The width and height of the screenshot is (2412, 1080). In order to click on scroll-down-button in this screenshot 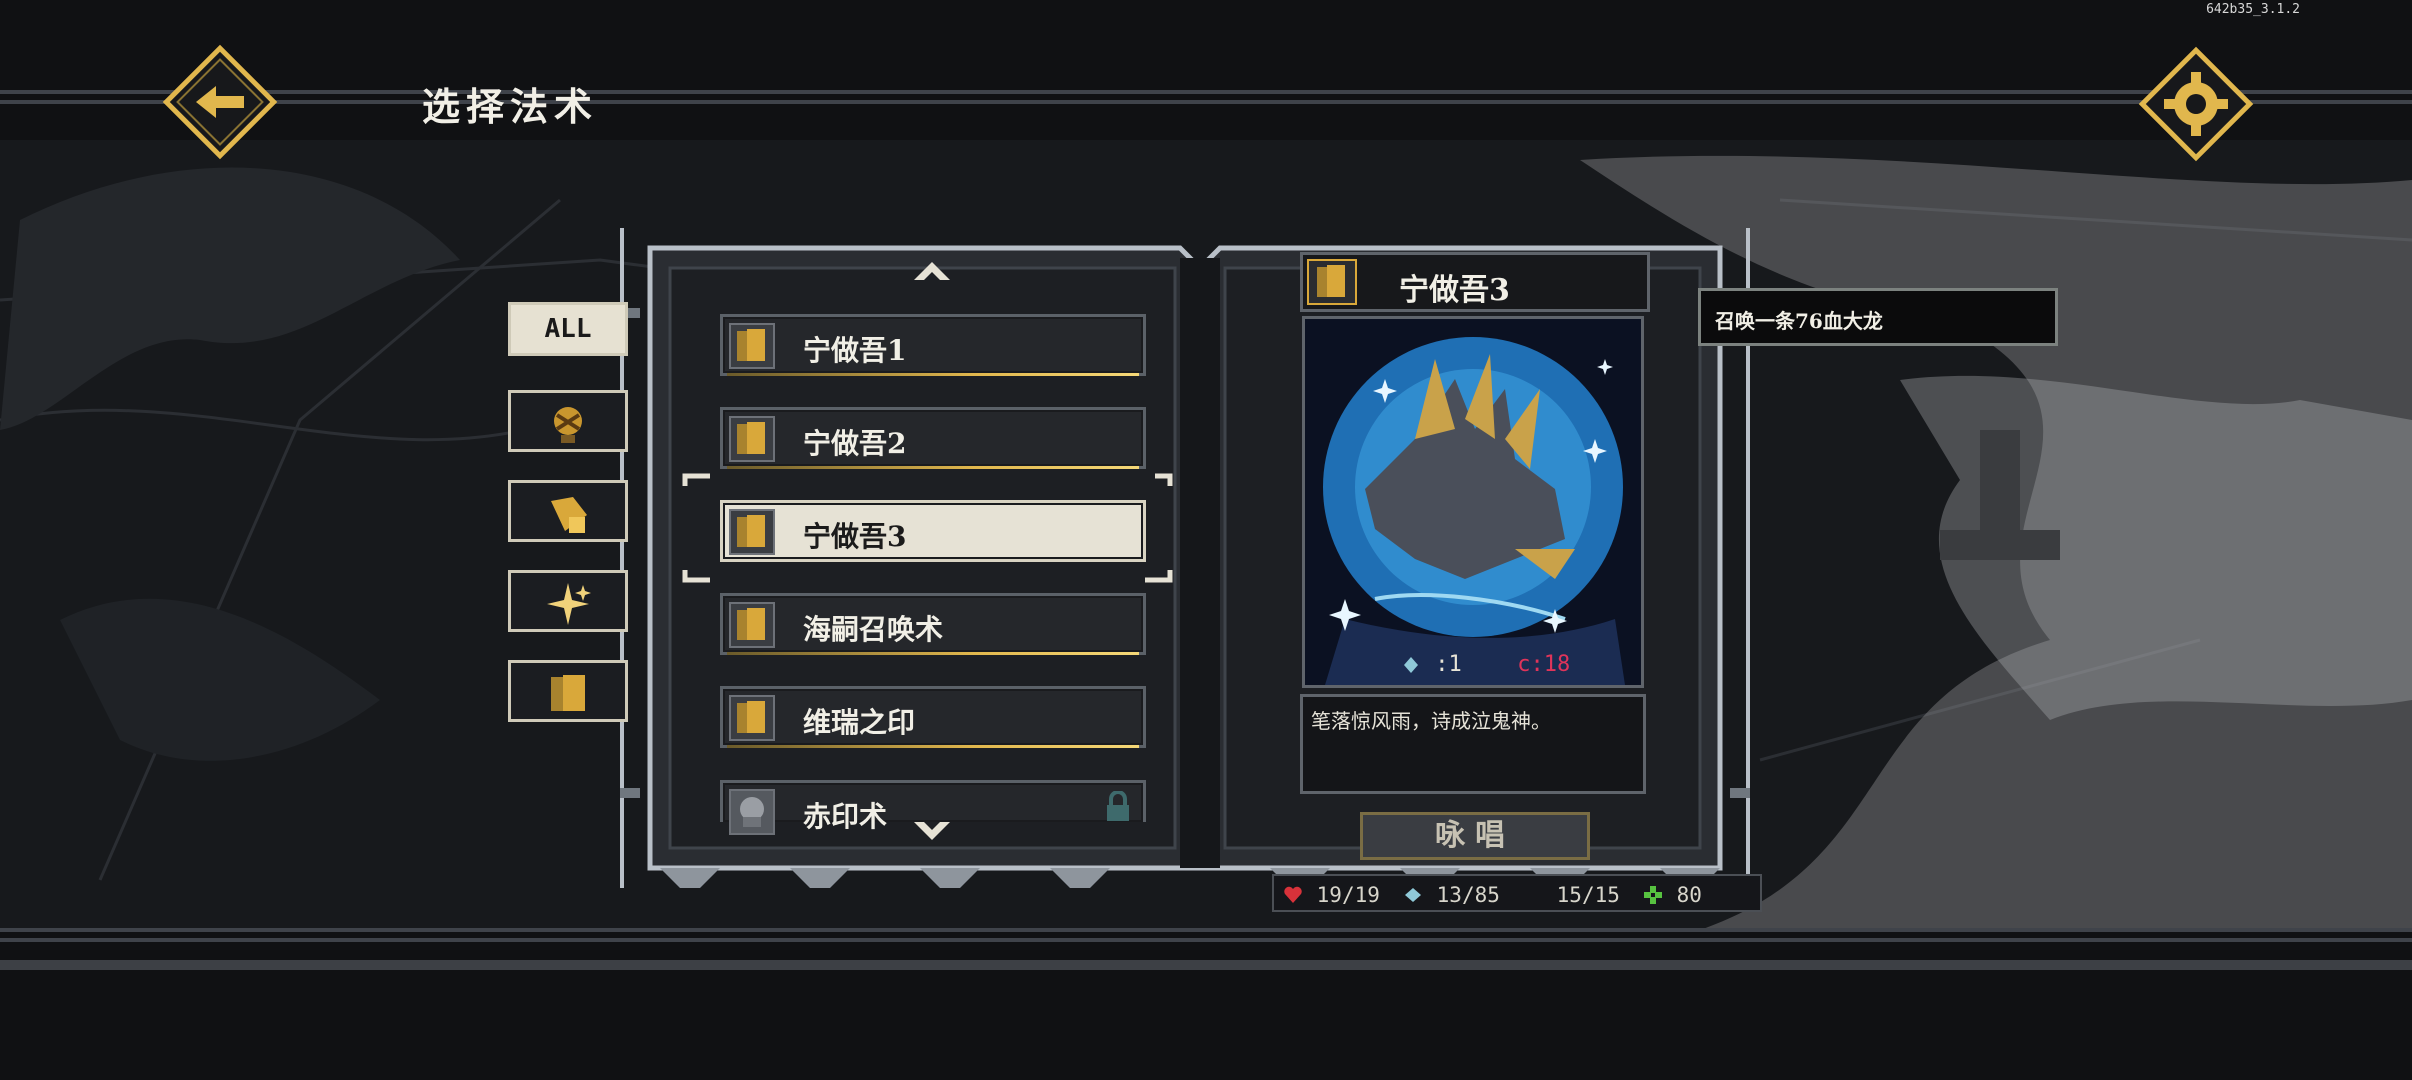, I will do `click(932, 829)`.